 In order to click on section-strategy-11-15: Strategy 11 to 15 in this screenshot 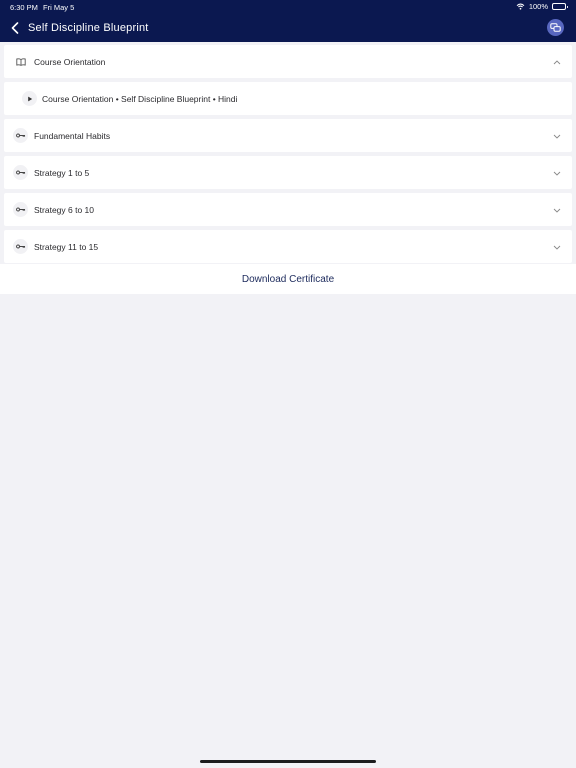, I will do `click(288, 246)`.